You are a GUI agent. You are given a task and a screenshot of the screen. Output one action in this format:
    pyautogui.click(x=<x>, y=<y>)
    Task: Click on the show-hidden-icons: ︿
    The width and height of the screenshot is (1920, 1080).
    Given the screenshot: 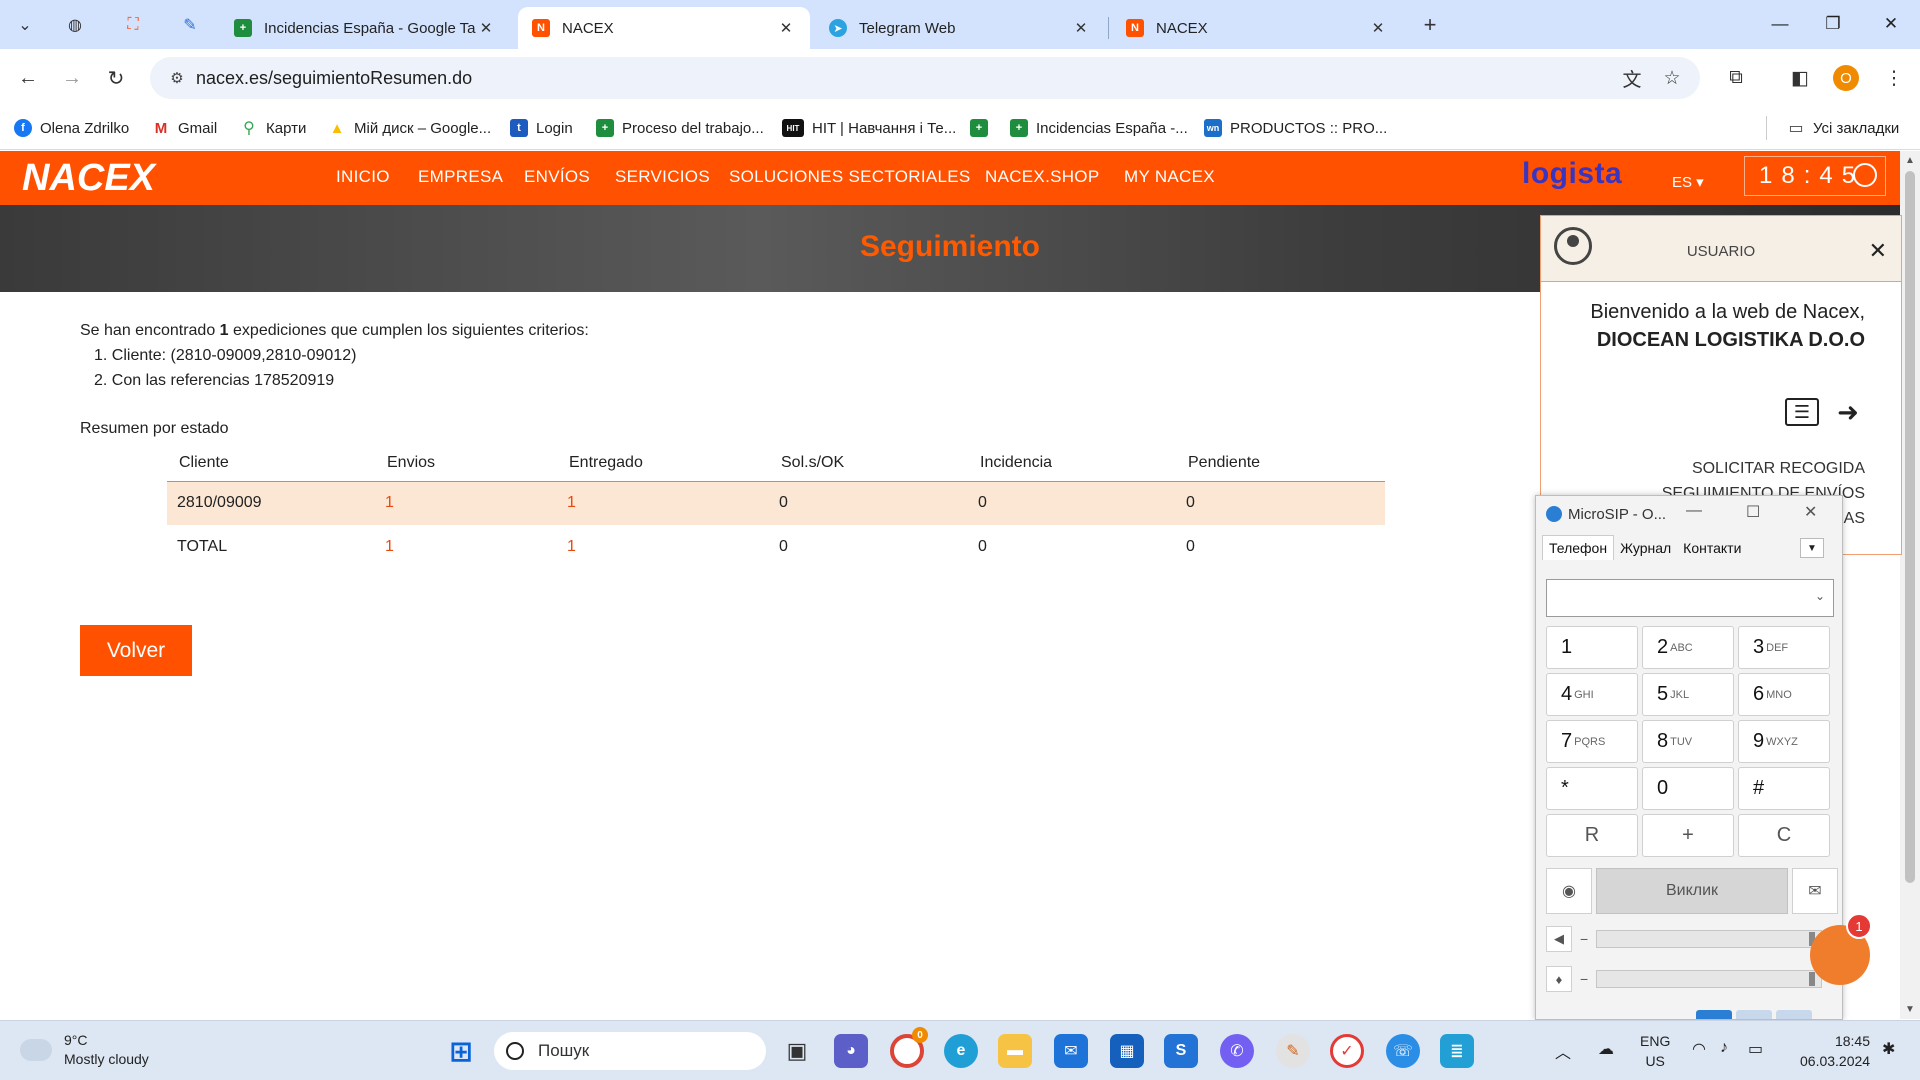 What is the action you would take?
    pyautogui.click(x=1563, y=1051)
    